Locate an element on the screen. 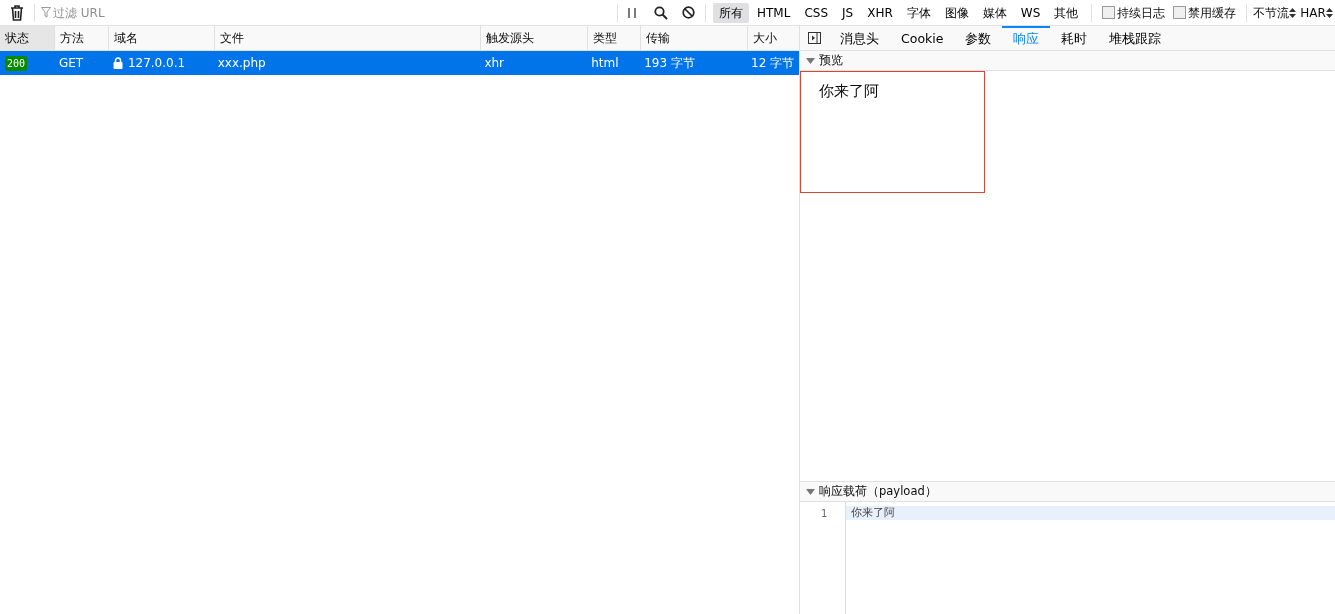 The image size is (1335, 614). section-title: 响应载荷（payload） is located at coordinates (878, 491).